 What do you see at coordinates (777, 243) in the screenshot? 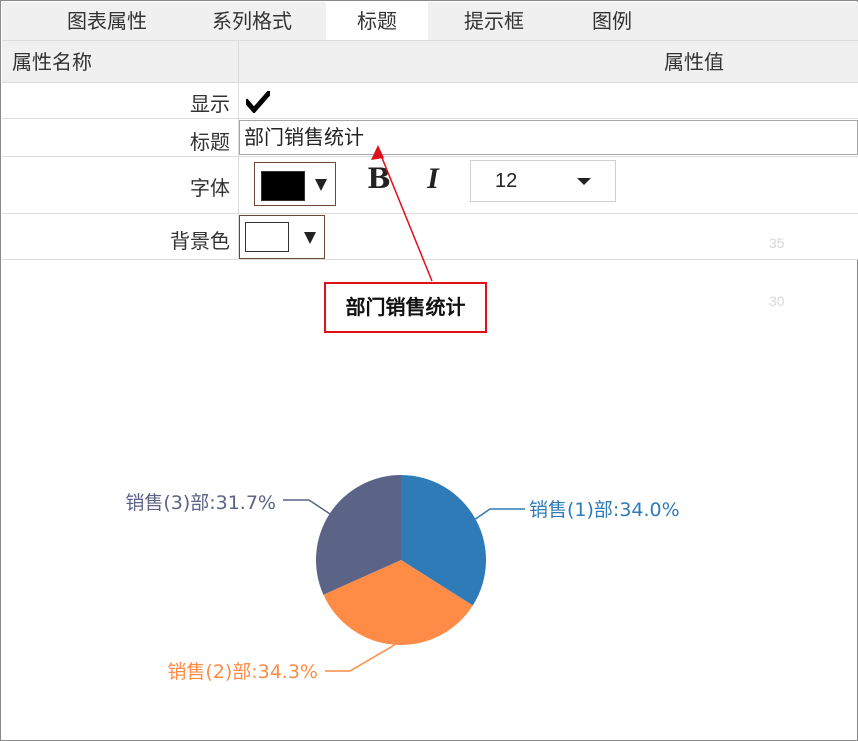
I see `faint-tick-label: 35` at bounding box center [777, 243].